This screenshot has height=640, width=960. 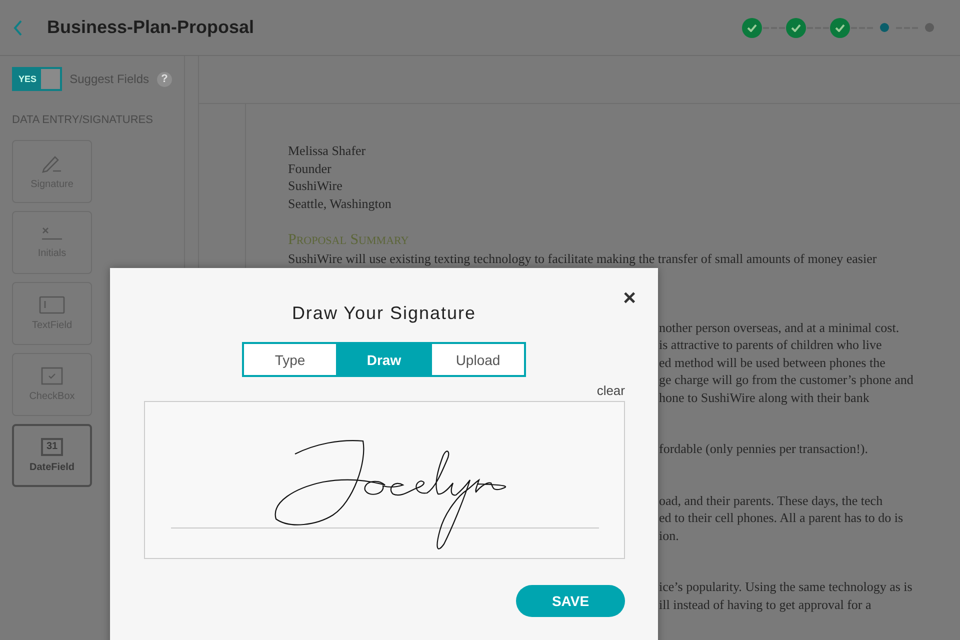 What do you see at coordinates (52, 234) in the screenshot?
I see `cross-line-icon` at bounding box center [52, 234].